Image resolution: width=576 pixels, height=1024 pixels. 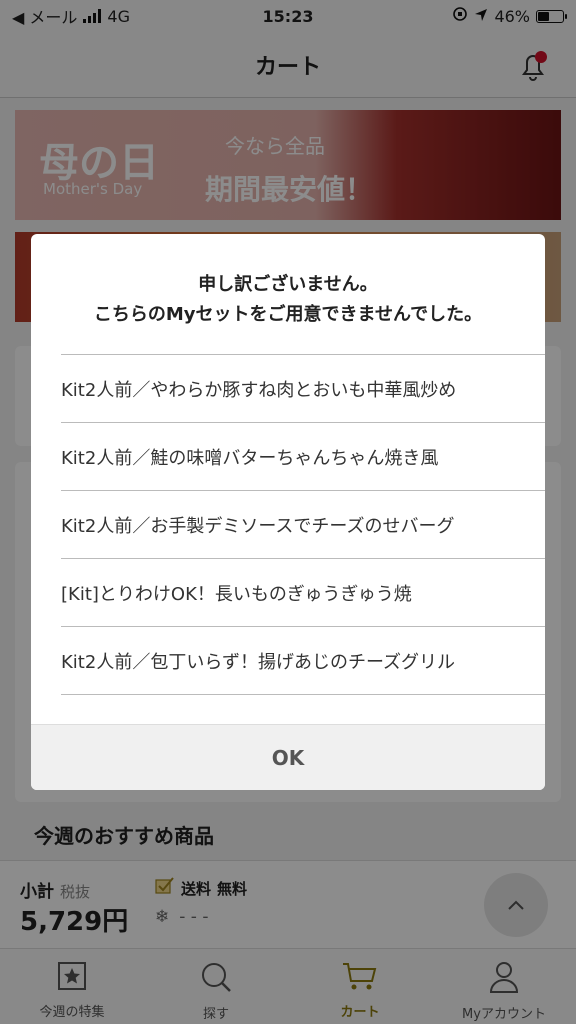 What do you see at coordinates (288, 757) in the screenshot?
I see `ok-button: OK` at bounding box center [288, 757].